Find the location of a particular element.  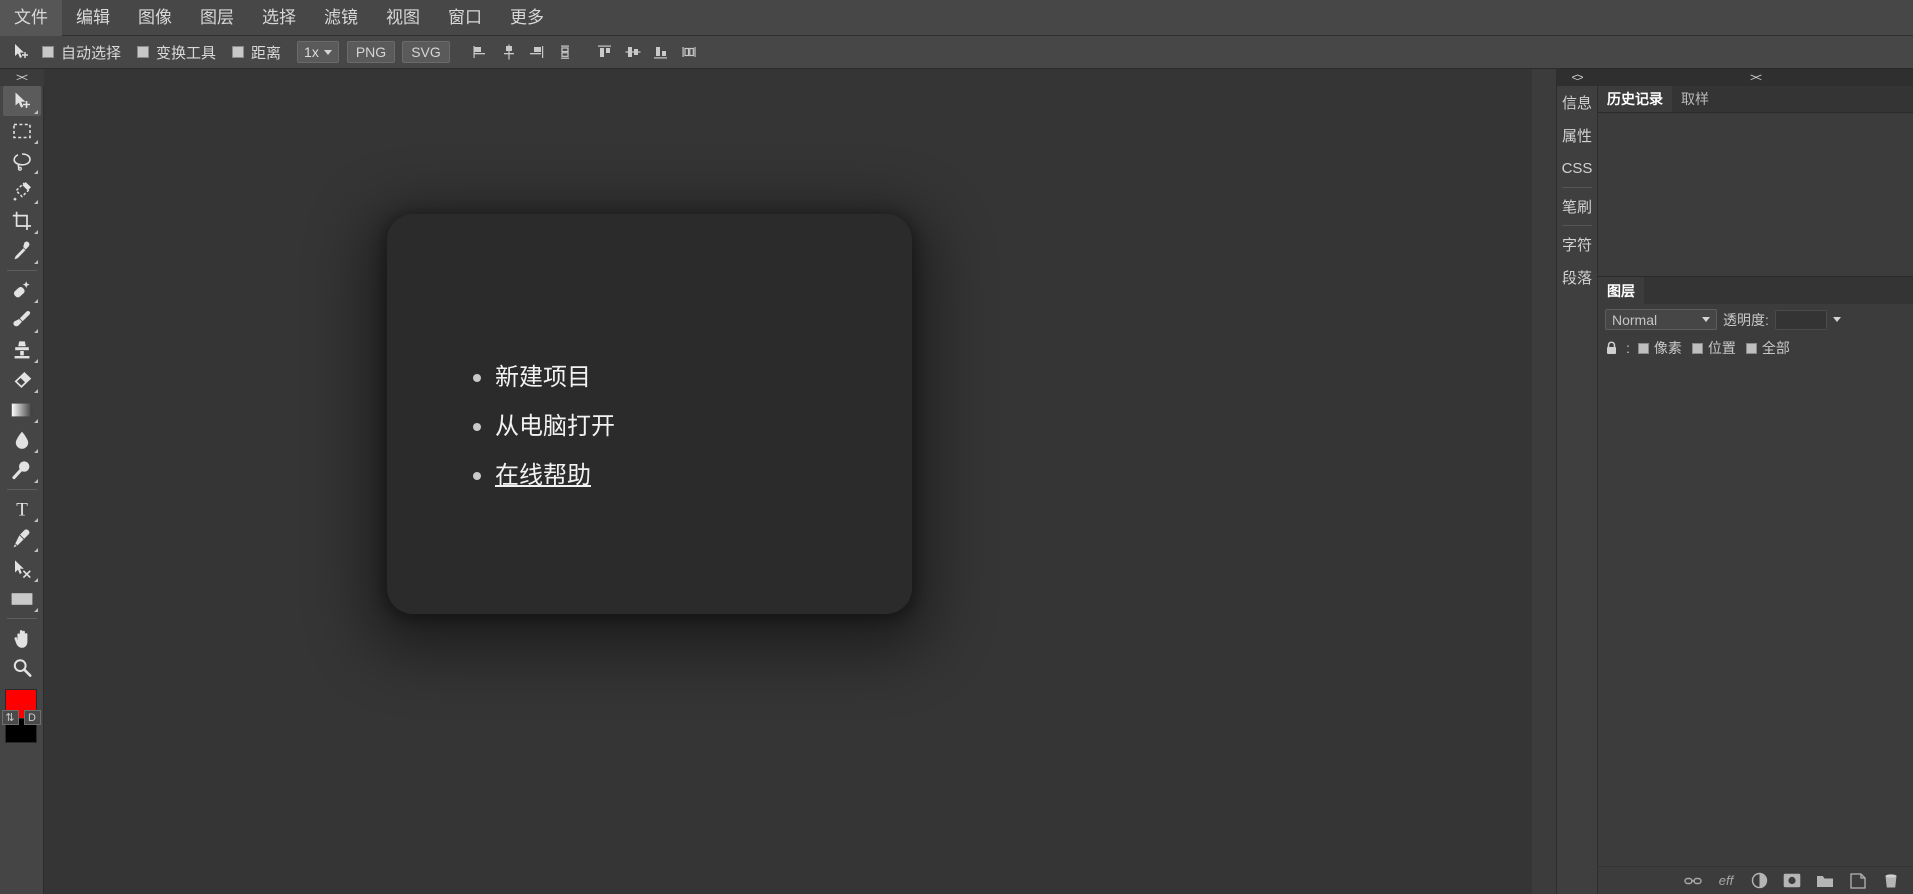

option-checkbox-2: 变换工具 is located at coordinates (176, 52).